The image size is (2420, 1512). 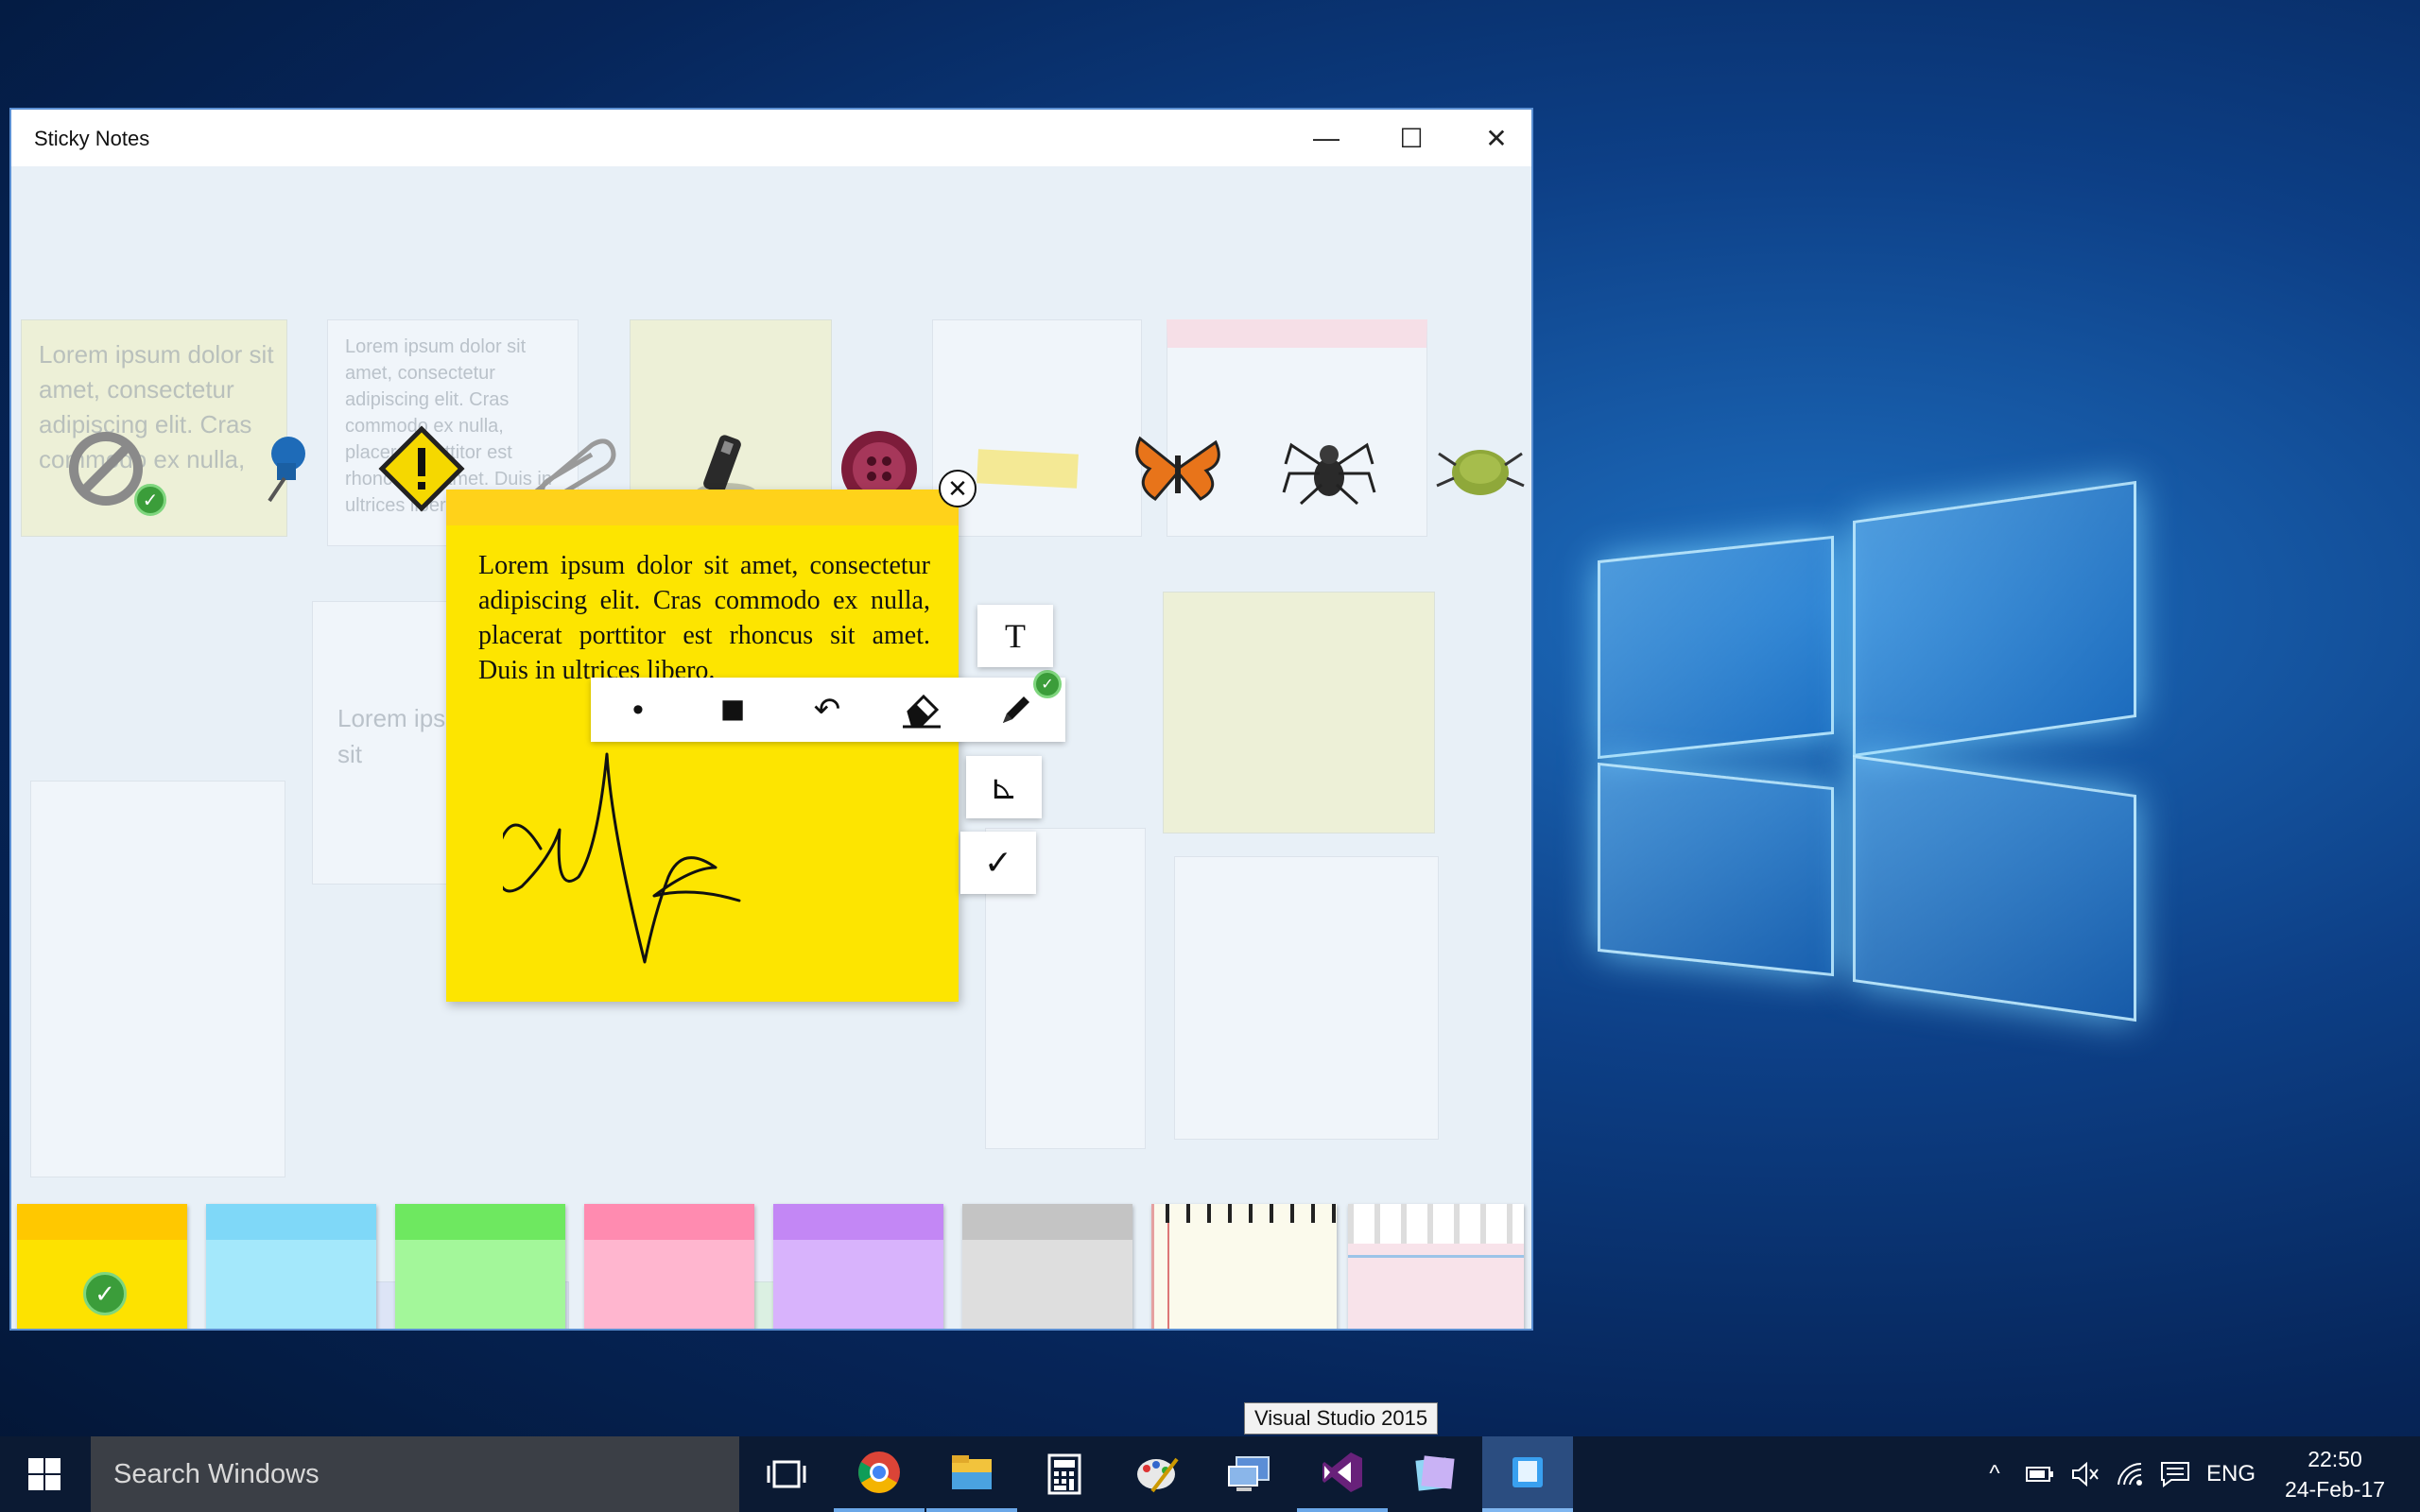 What do you see at coordinates (971, 1474) in the screenshot?
I see `file-explorer-icon` at bounding box center [971, 1474].